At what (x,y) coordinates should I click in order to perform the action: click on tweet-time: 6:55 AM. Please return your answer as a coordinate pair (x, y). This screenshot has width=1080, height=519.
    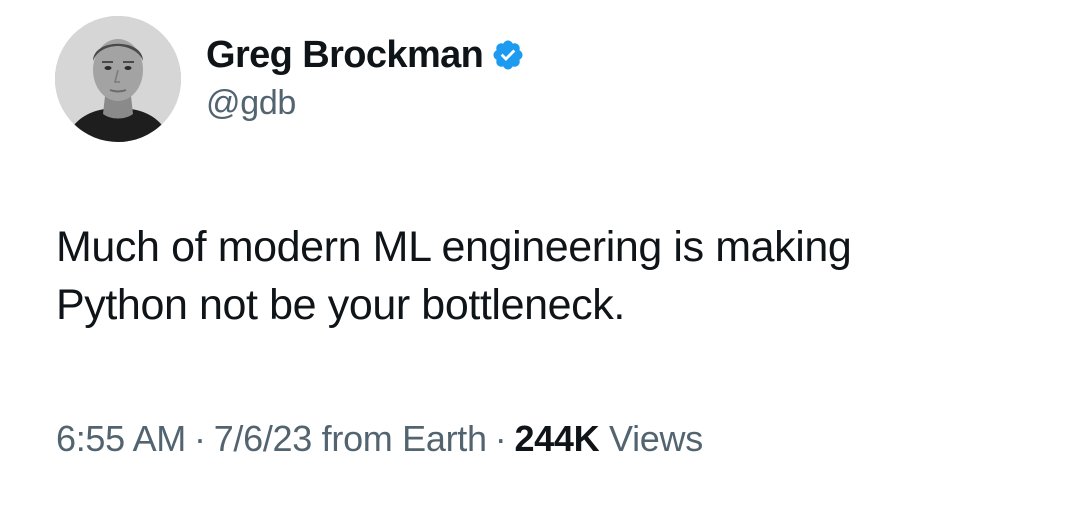
    Looking at the image, I should click on (121, 438).